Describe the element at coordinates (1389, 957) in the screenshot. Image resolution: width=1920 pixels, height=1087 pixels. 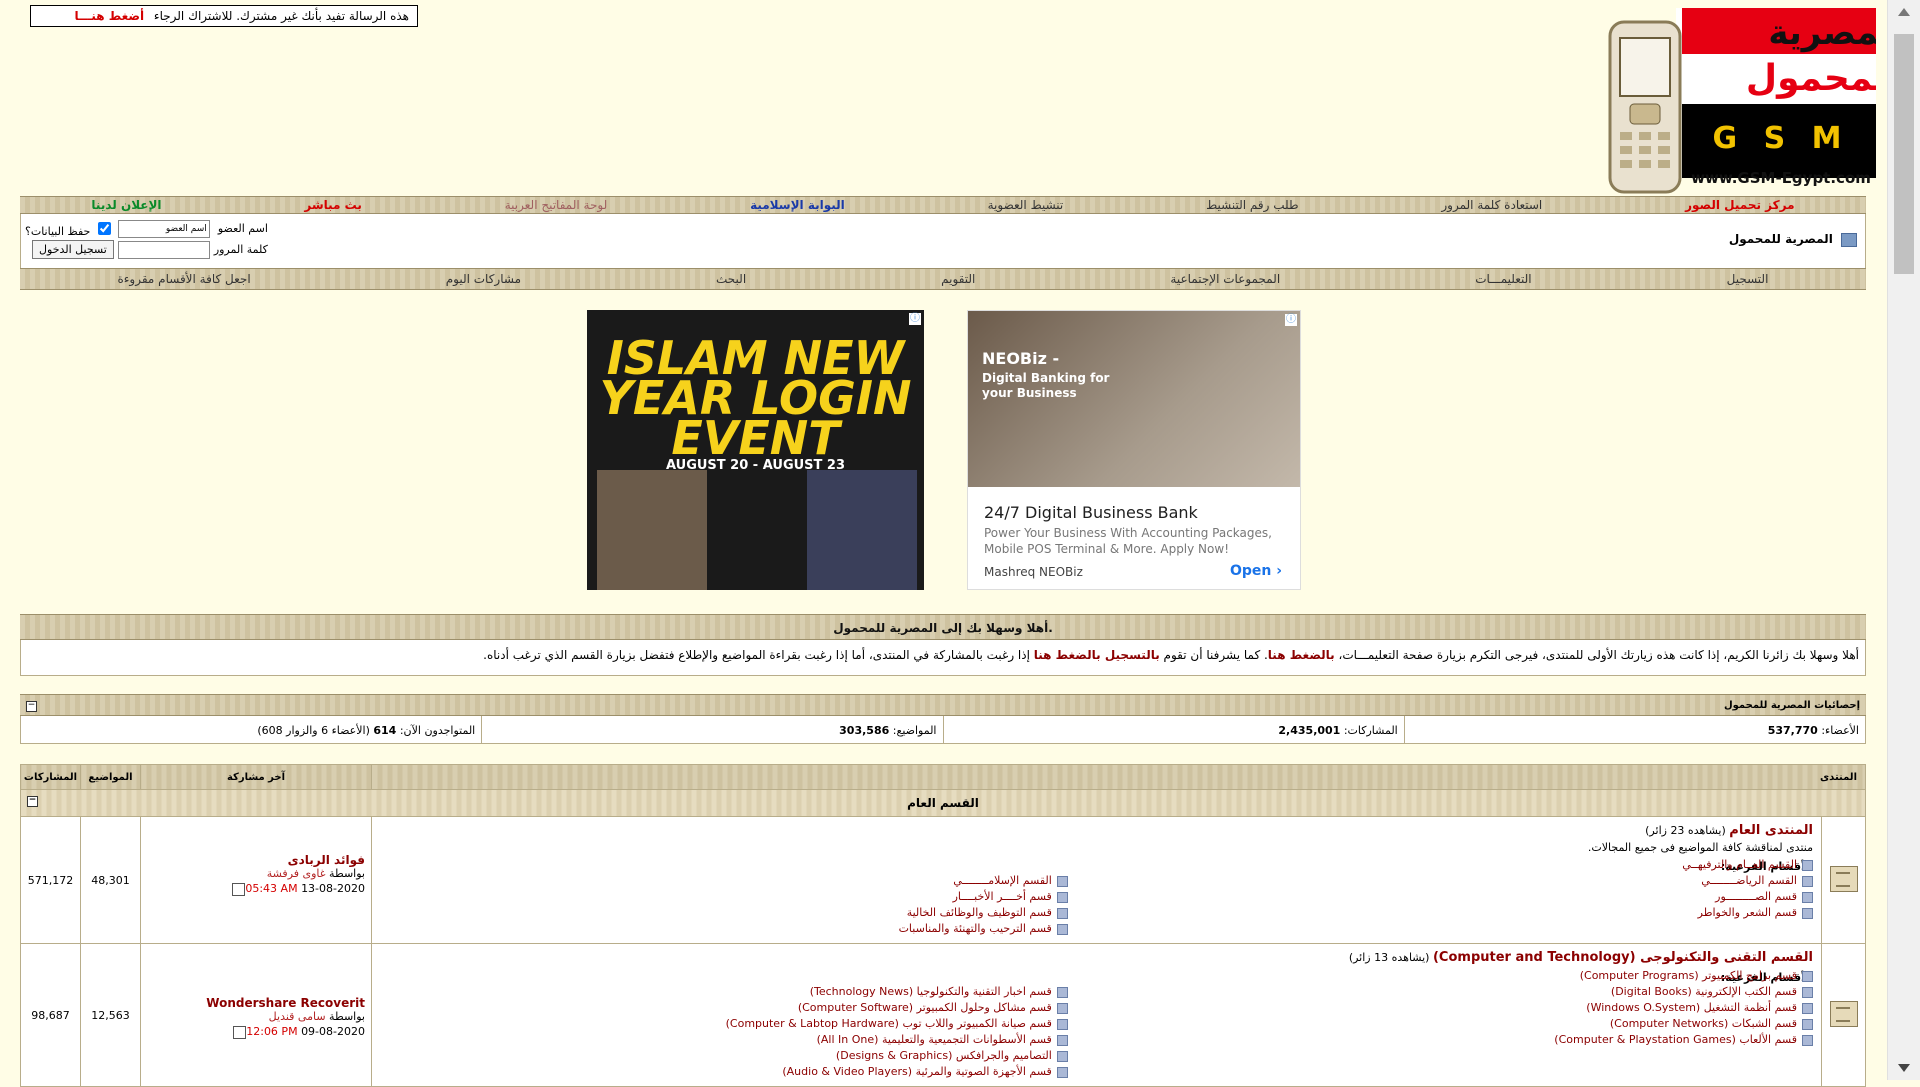
I see `forum-viewers: (يشاهده 13 زائر)` at that location.